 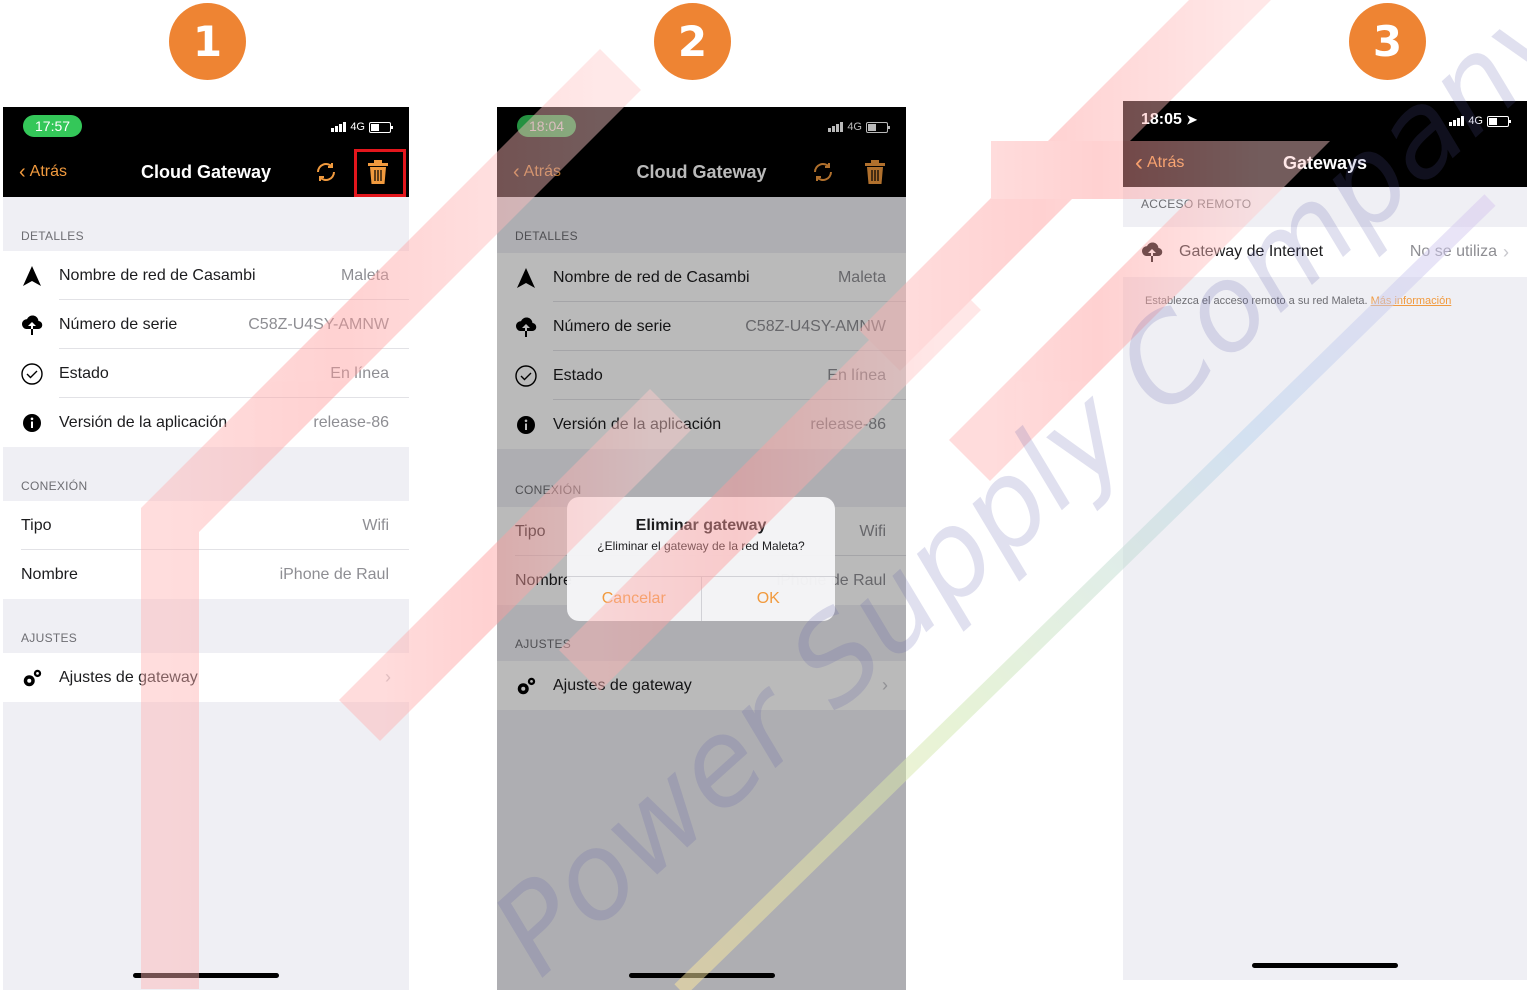 I want to click on nav-bar: ‹ Atrás Cloud Gateway, so click(x=206, y=172).